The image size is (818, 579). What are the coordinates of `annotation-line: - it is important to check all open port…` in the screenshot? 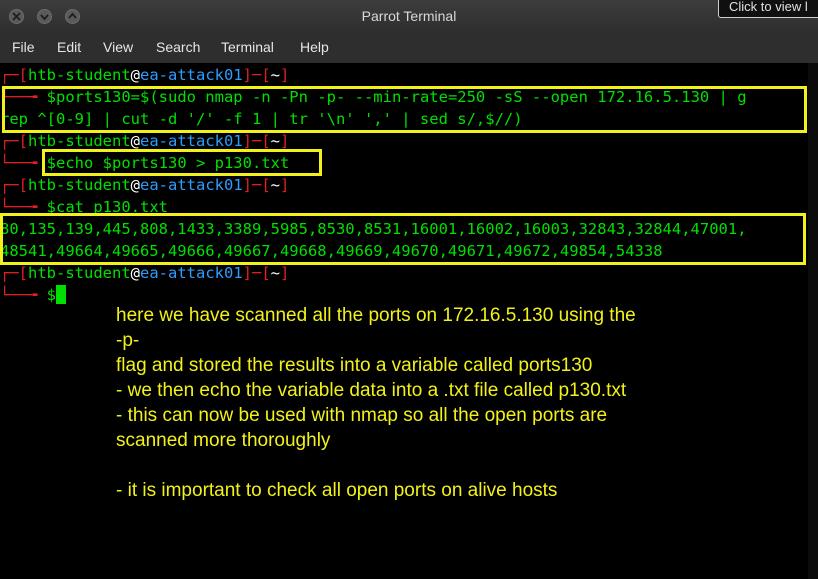 It's located at (337, 490).